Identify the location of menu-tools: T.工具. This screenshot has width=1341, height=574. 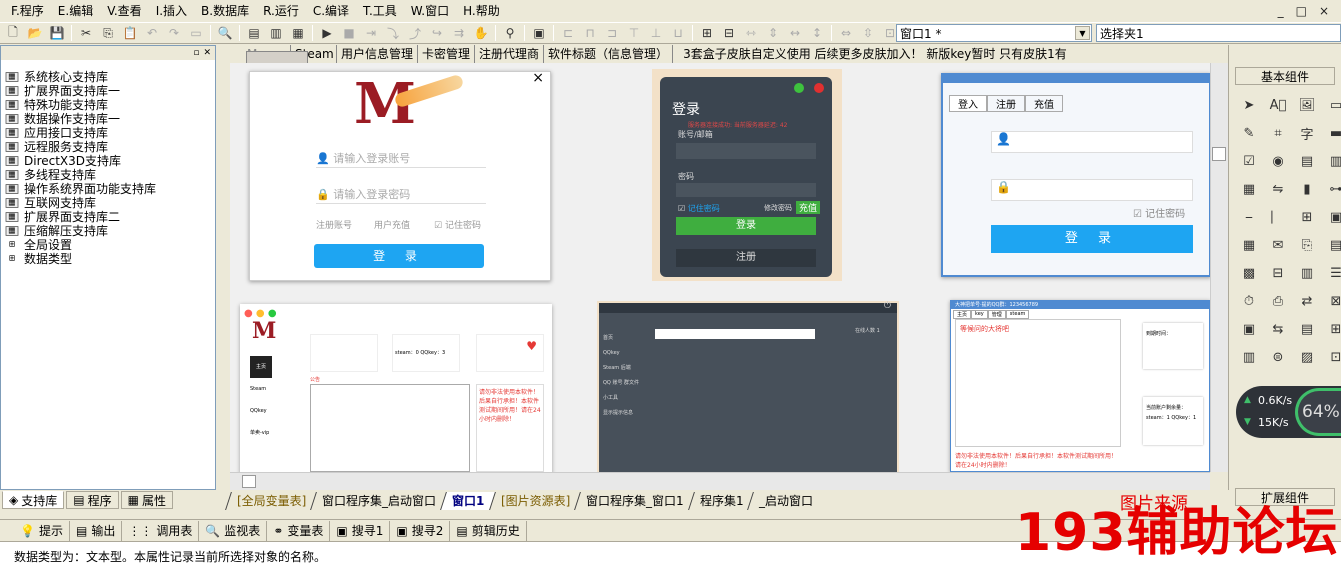
(380, 11).